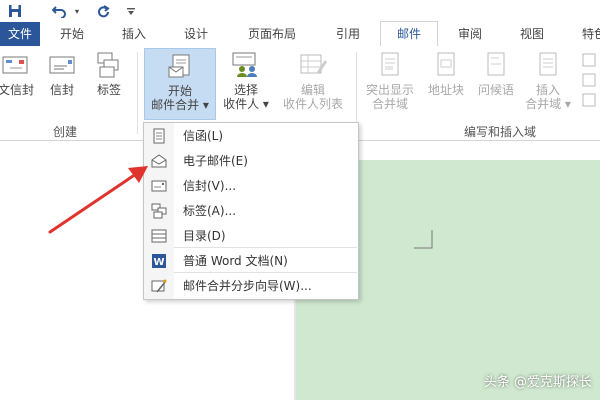 The height and width of the screenshot is (400, 600). I want to click on menu-item-label: 目录(D), so click(204, 236).